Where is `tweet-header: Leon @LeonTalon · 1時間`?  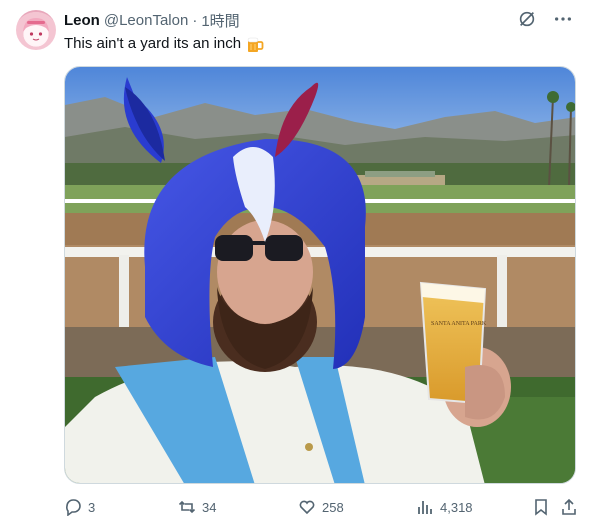 tweet-header: Leon @LeonTalon · 1時間 is located at coordinates (152, 20).